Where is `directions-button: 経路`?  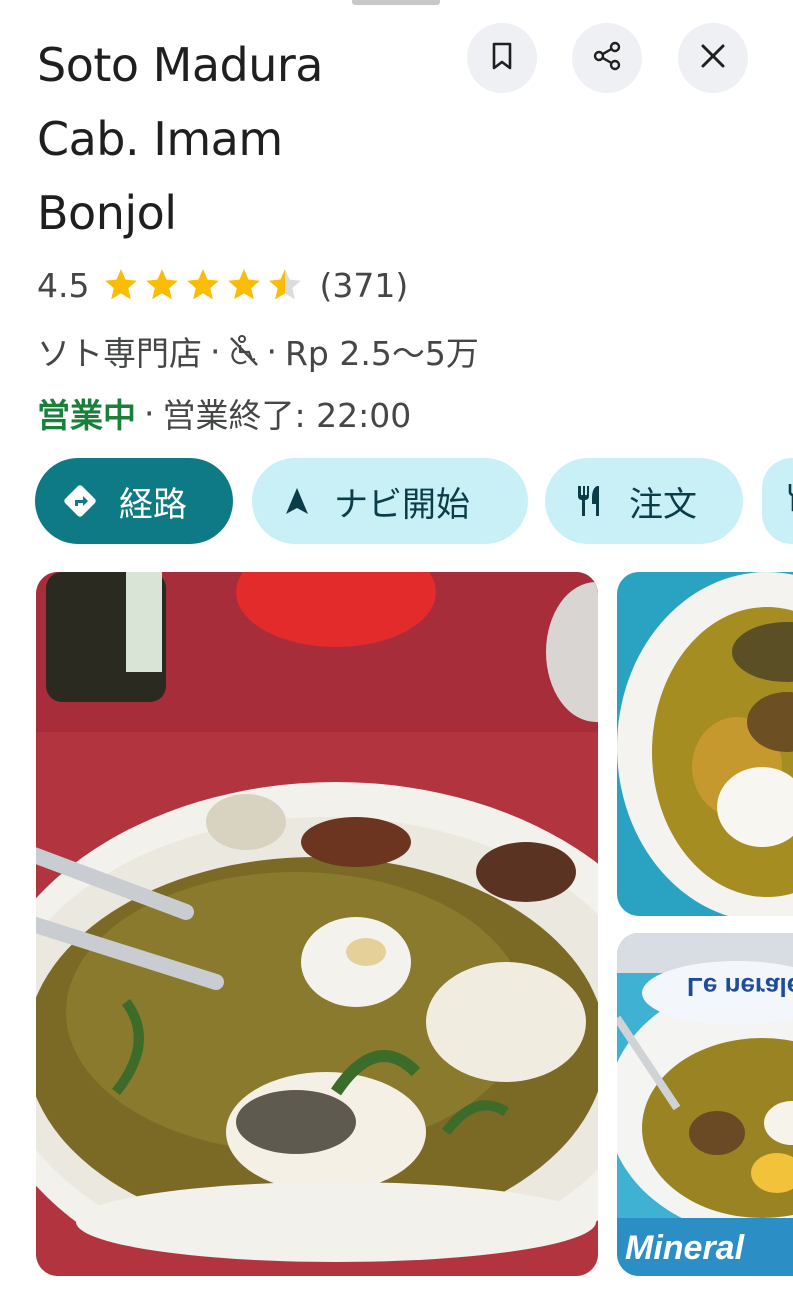 directions-button: 経路 is located at coordinates (134, 501).